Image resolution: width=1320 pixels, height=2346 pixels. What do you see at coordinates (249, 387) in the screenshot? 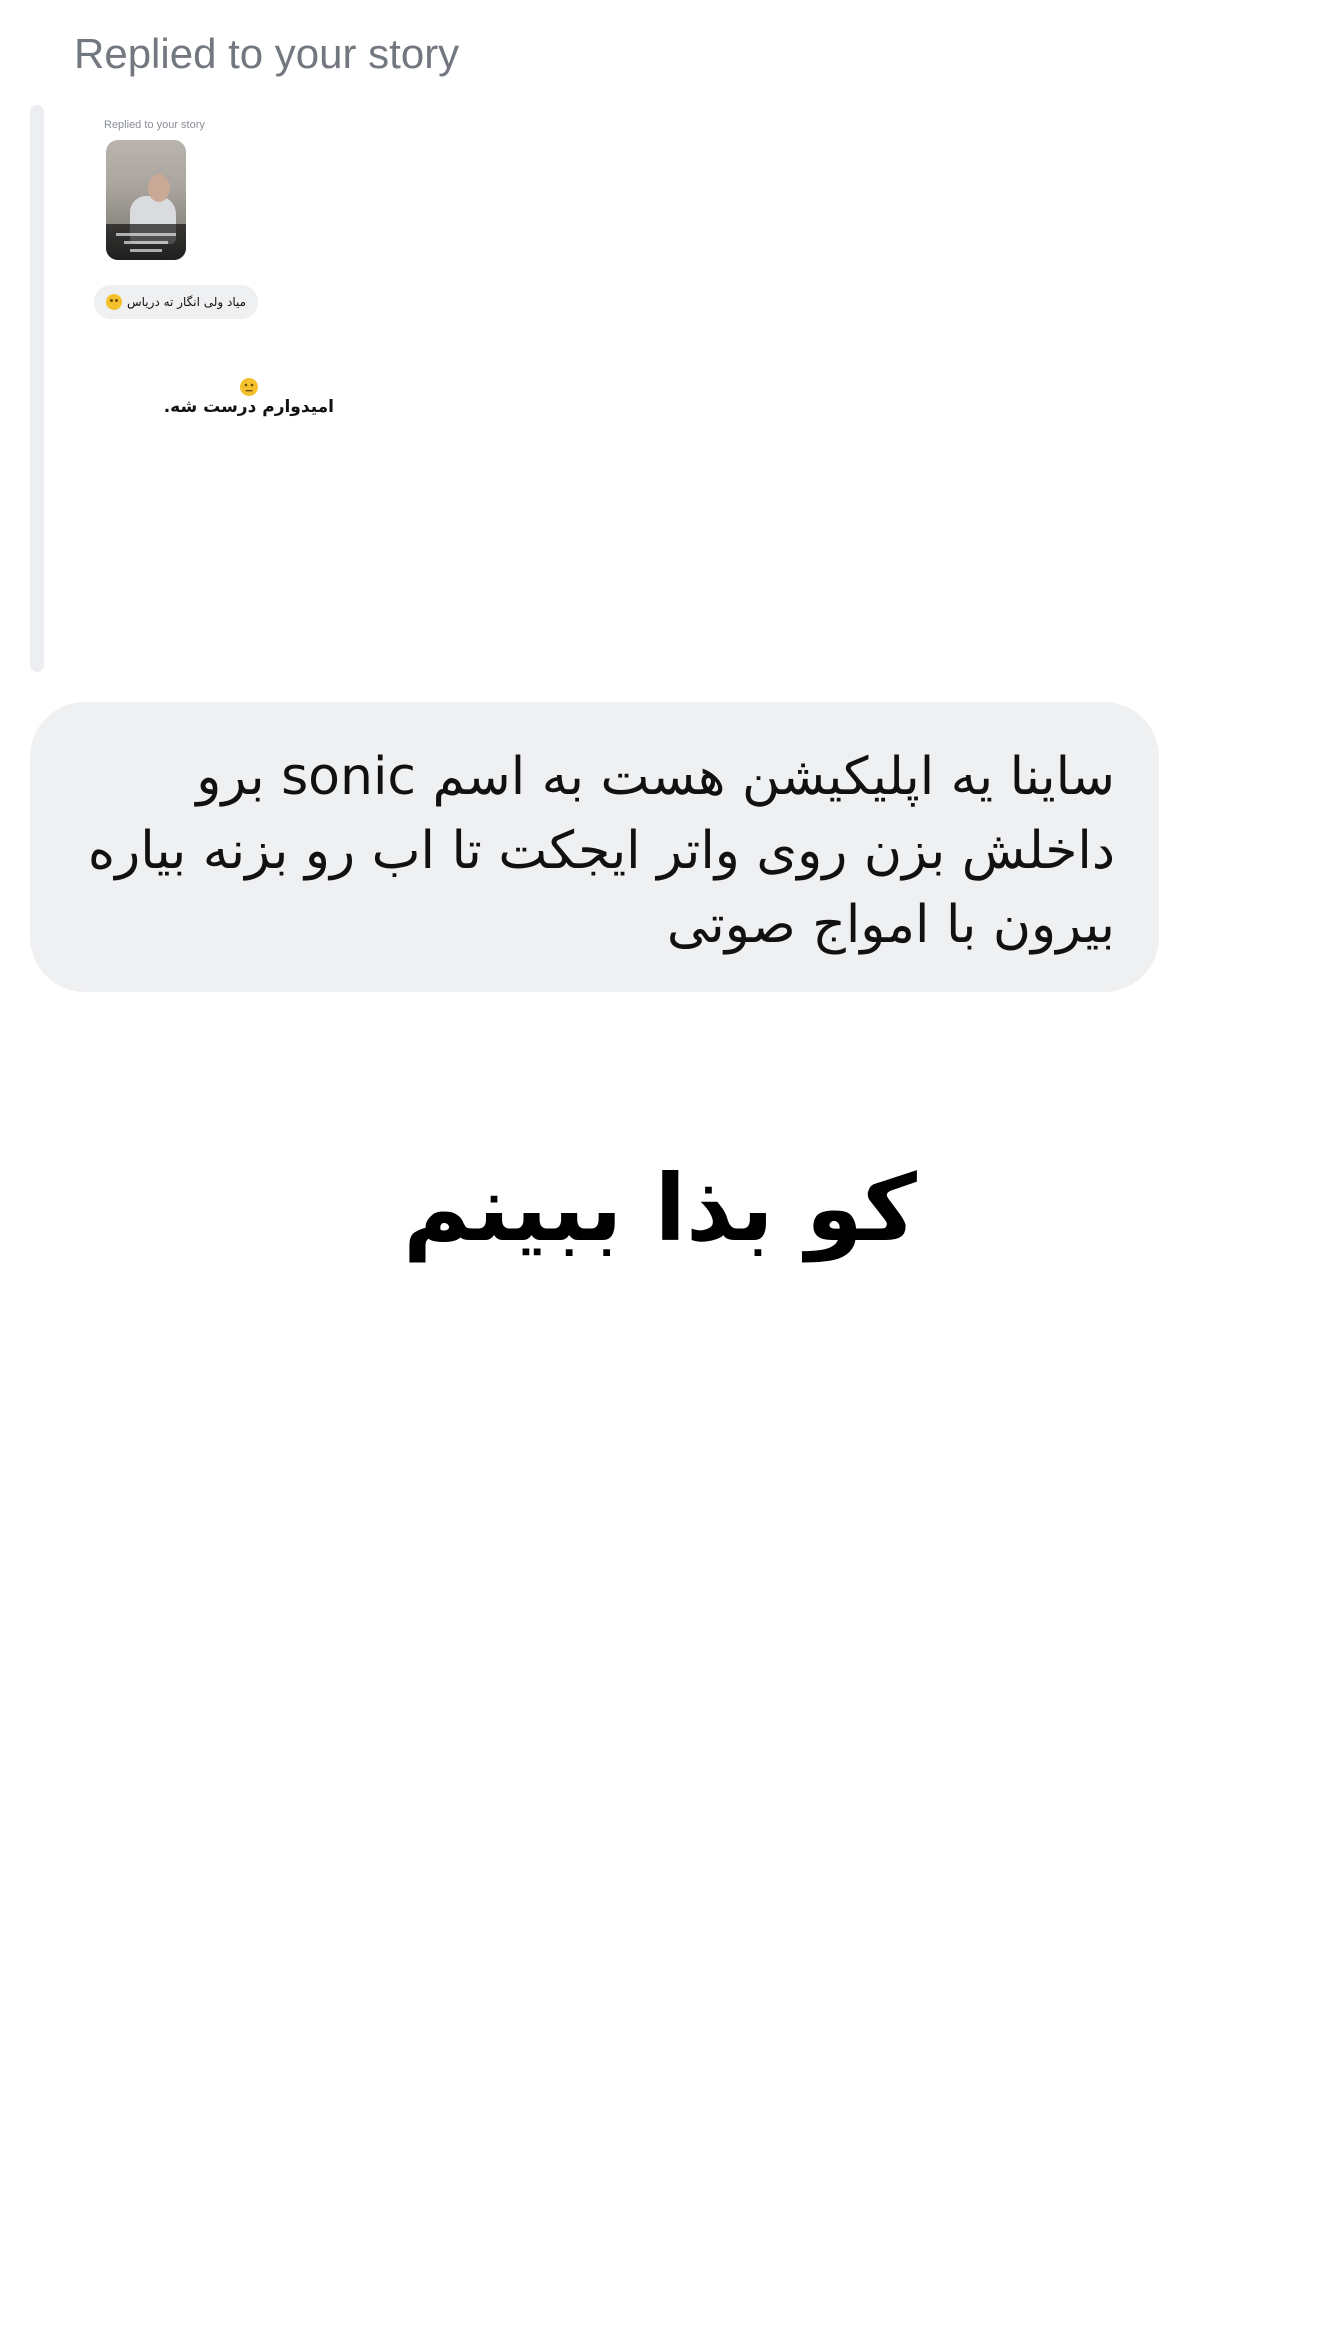
I see `neutral-face-emoji-icon` at bounding box center [249, 387].